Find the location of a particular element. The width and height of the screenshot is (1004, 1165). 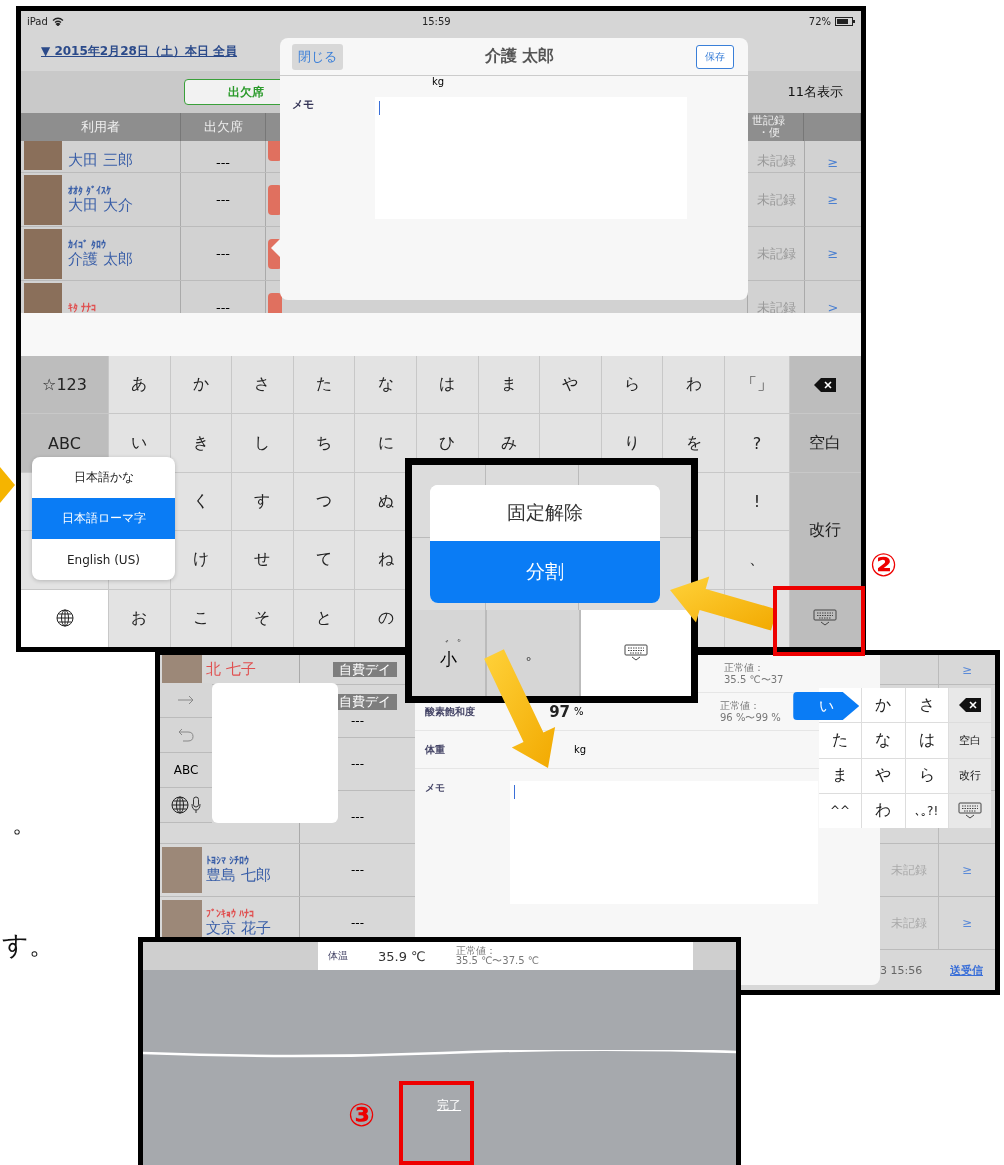

display-count: 11名表示 is located at coordinates (815, 92).